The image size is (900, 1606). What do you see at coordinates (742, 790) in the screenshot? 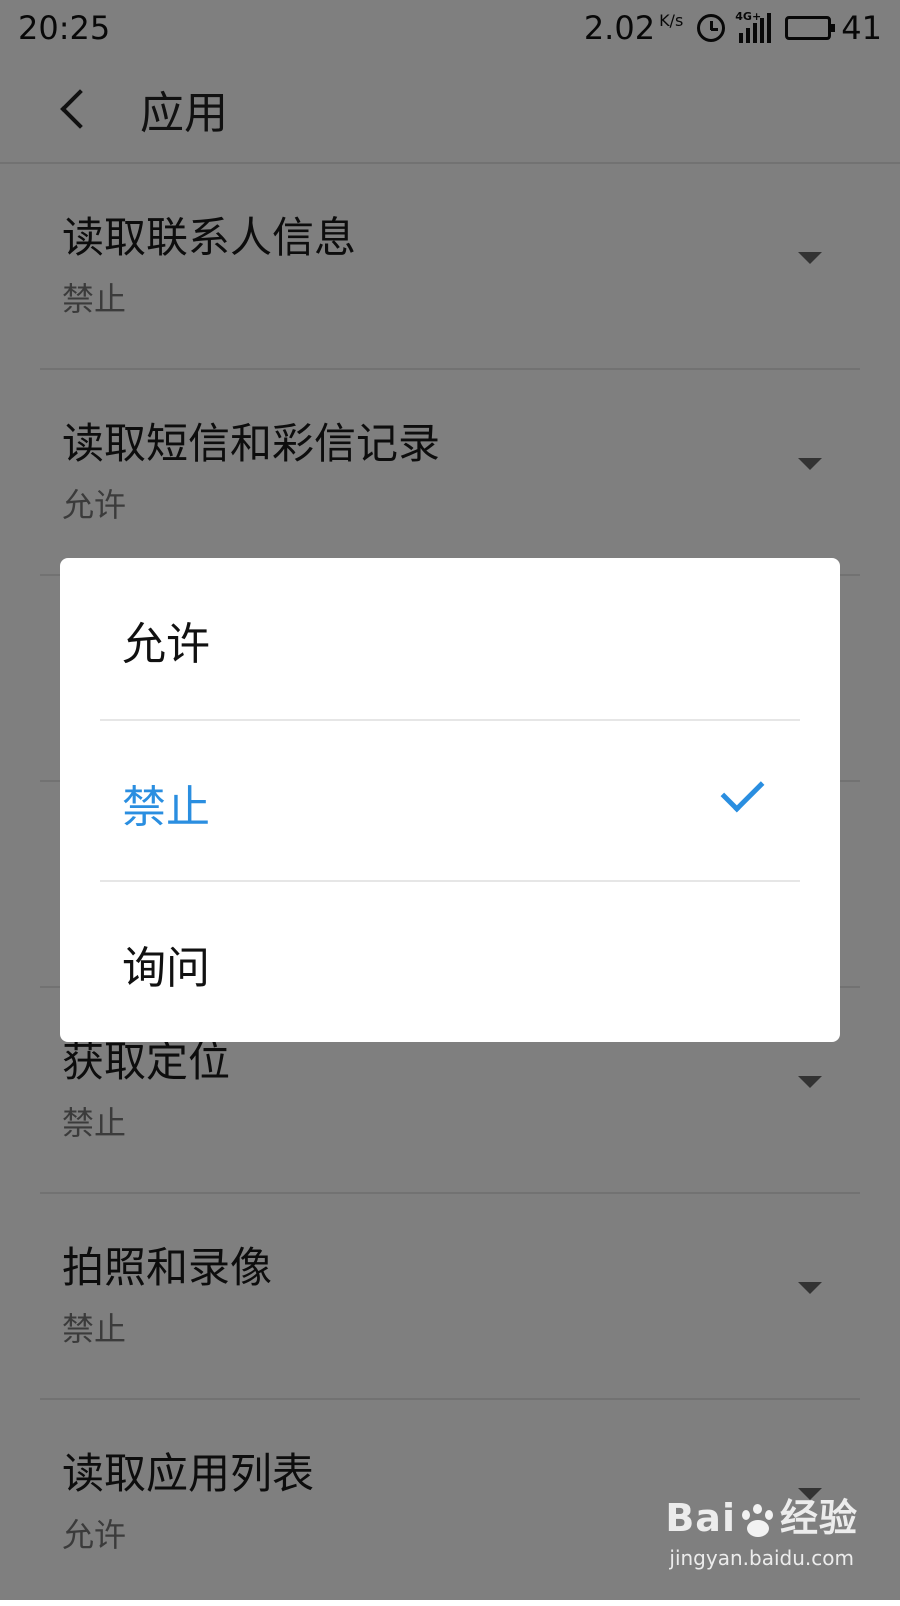
I see `checkmark-icon` at bounding box center [742, 790].